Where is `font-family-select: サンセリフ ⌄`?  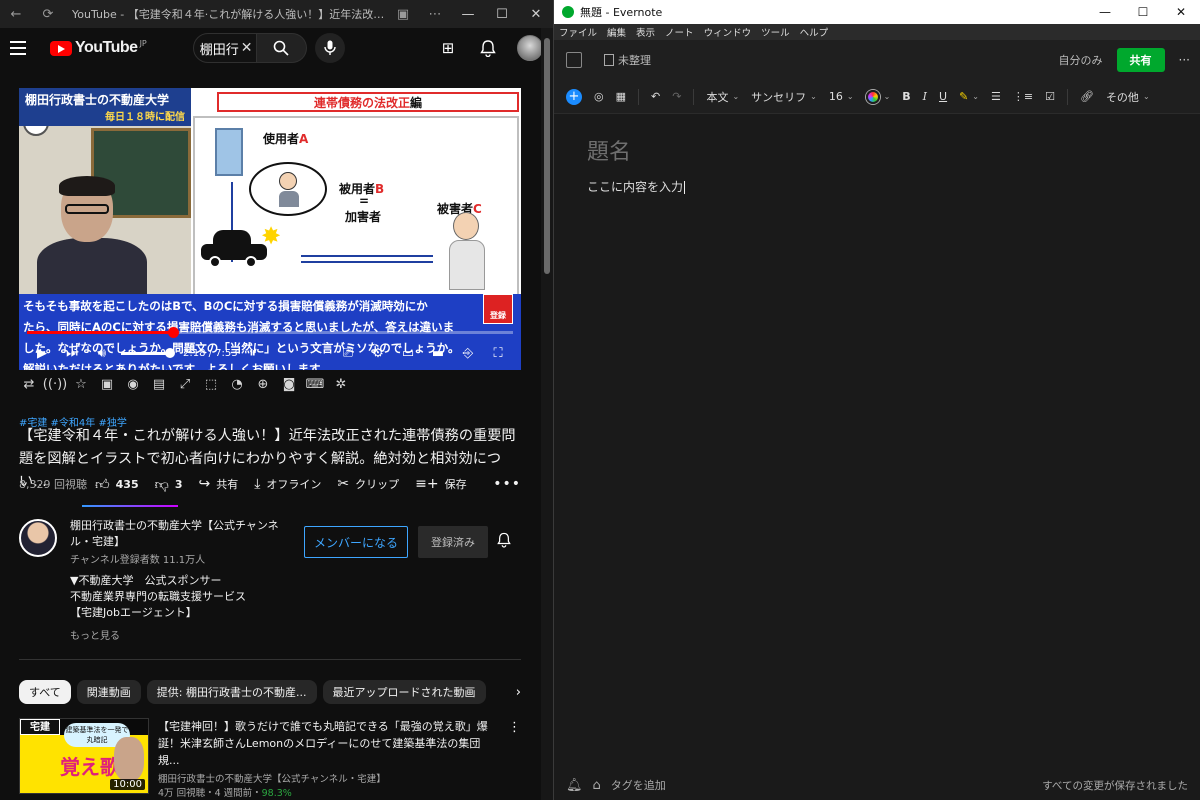 font-family-select: サンセリフ ⌄ is located at coordinates (784, 97).